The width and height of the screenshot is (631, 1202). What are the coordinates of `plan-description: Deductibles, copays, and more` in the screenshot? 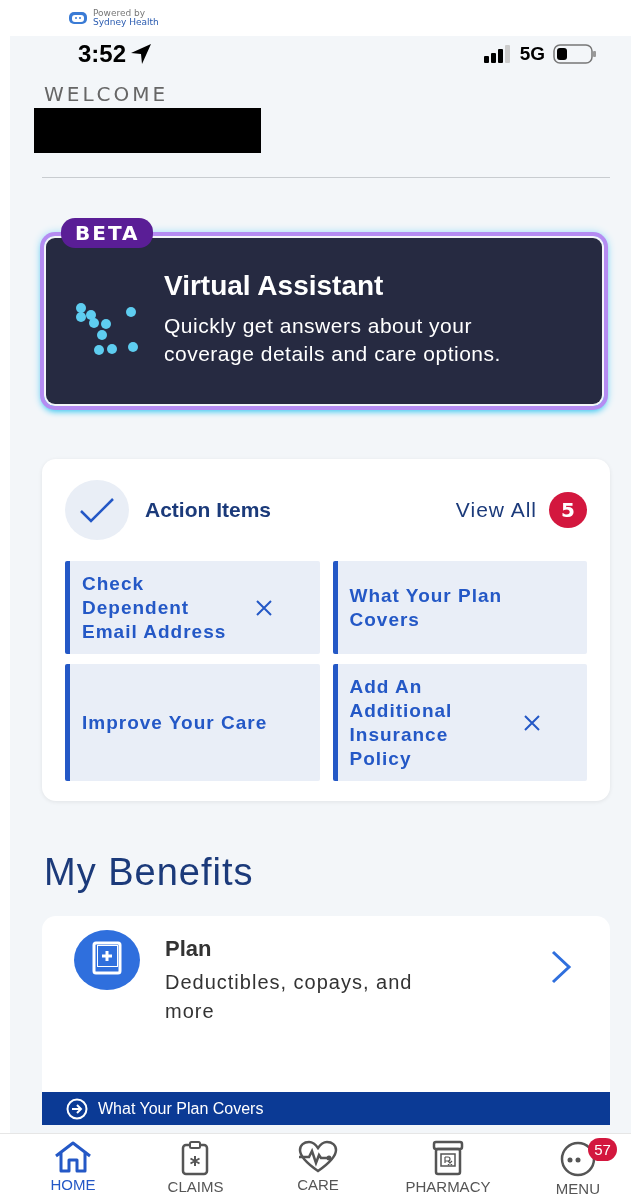 It's located at (289, 997).